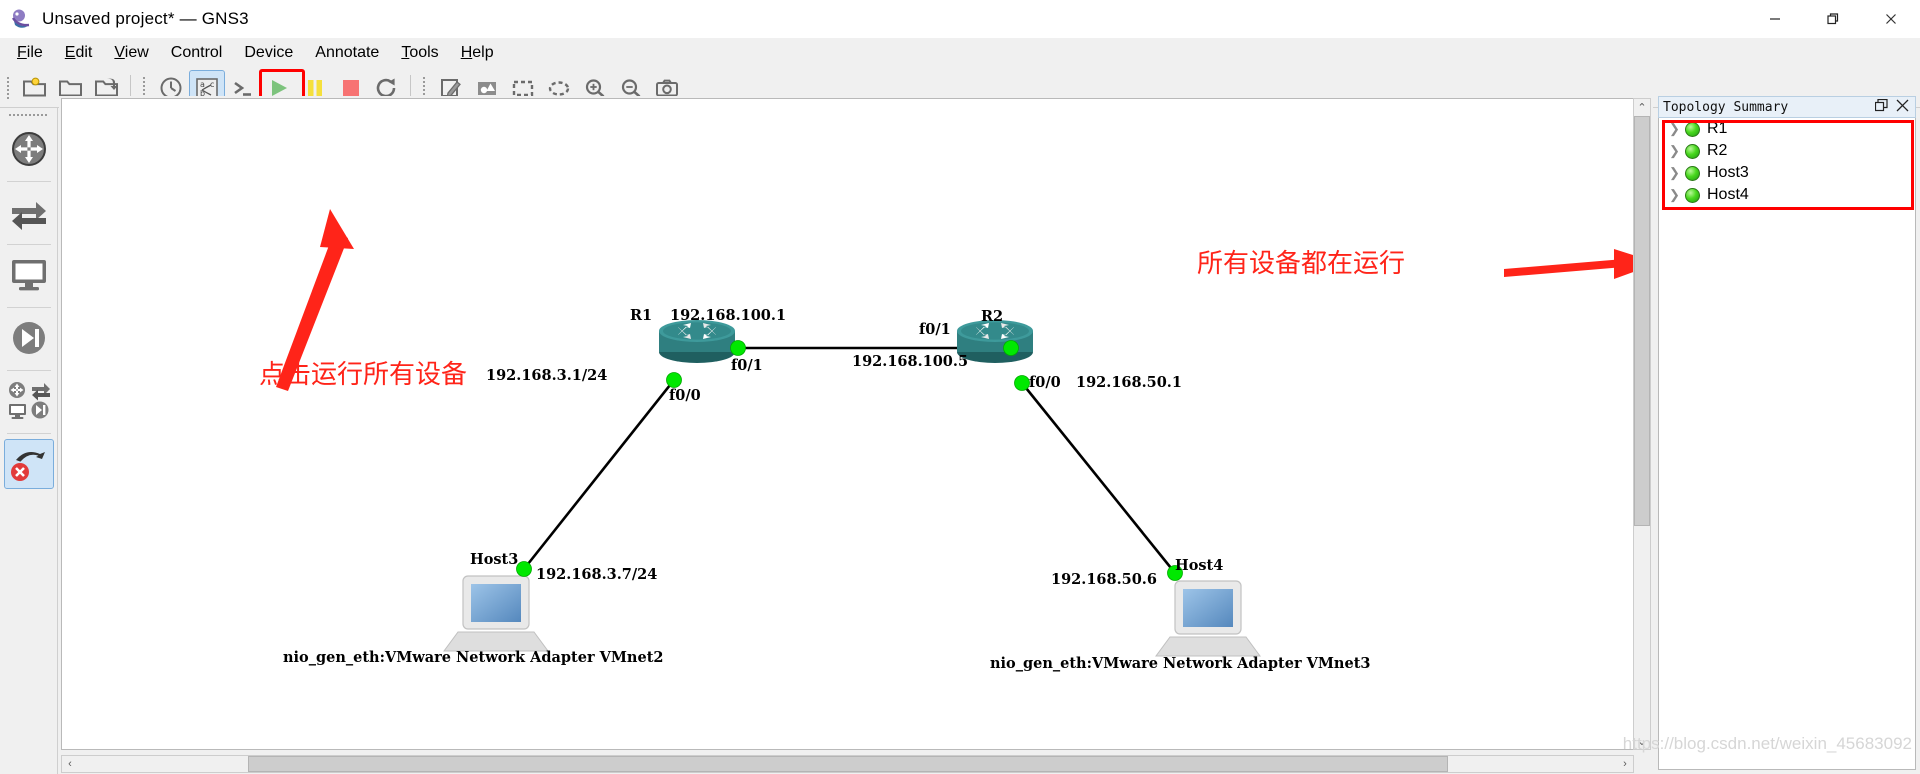 This screenshot has height=774, width=1920. Describe the element at coordinates (641, 315) in the screenshot. I see `node-label-r1: R1` at that location.